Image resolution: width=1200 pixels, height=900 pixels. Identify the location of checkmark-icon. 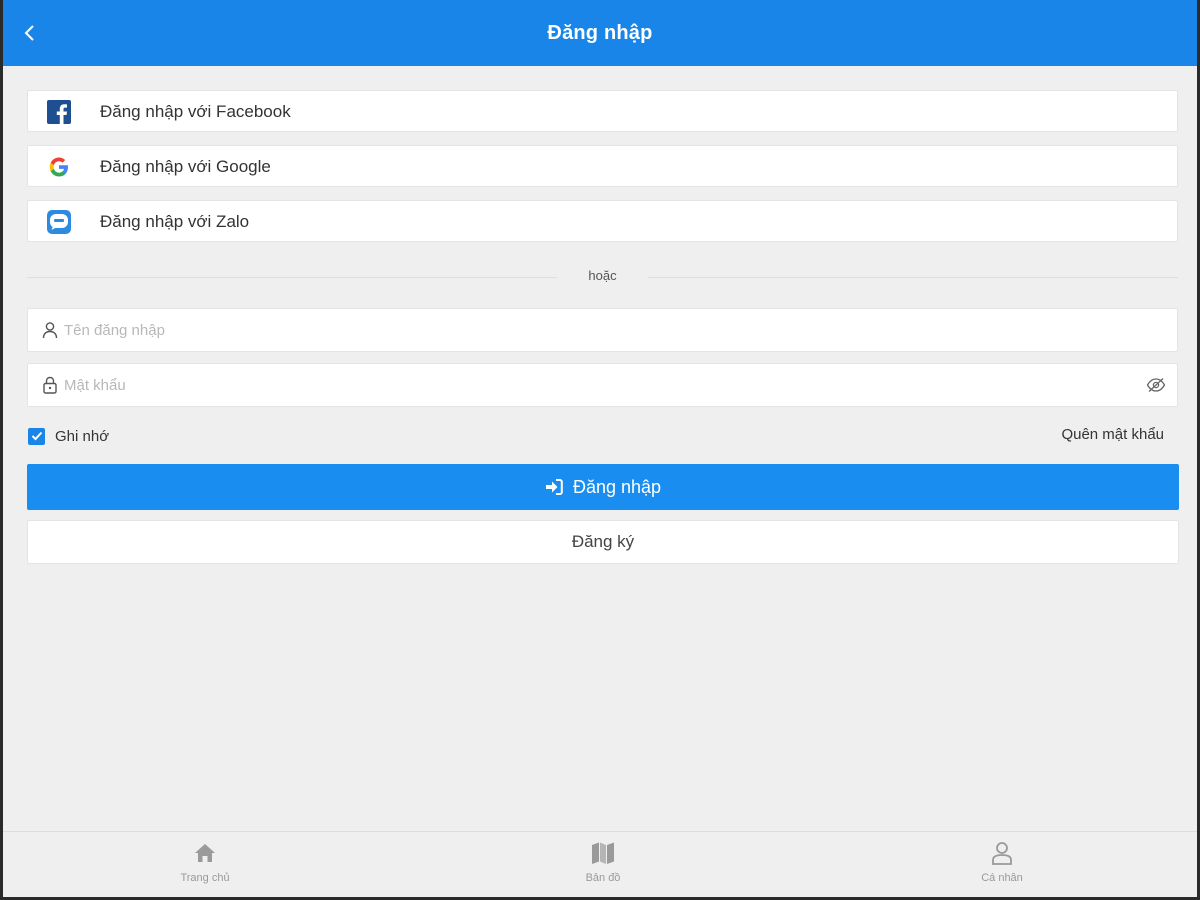
(36, 436).